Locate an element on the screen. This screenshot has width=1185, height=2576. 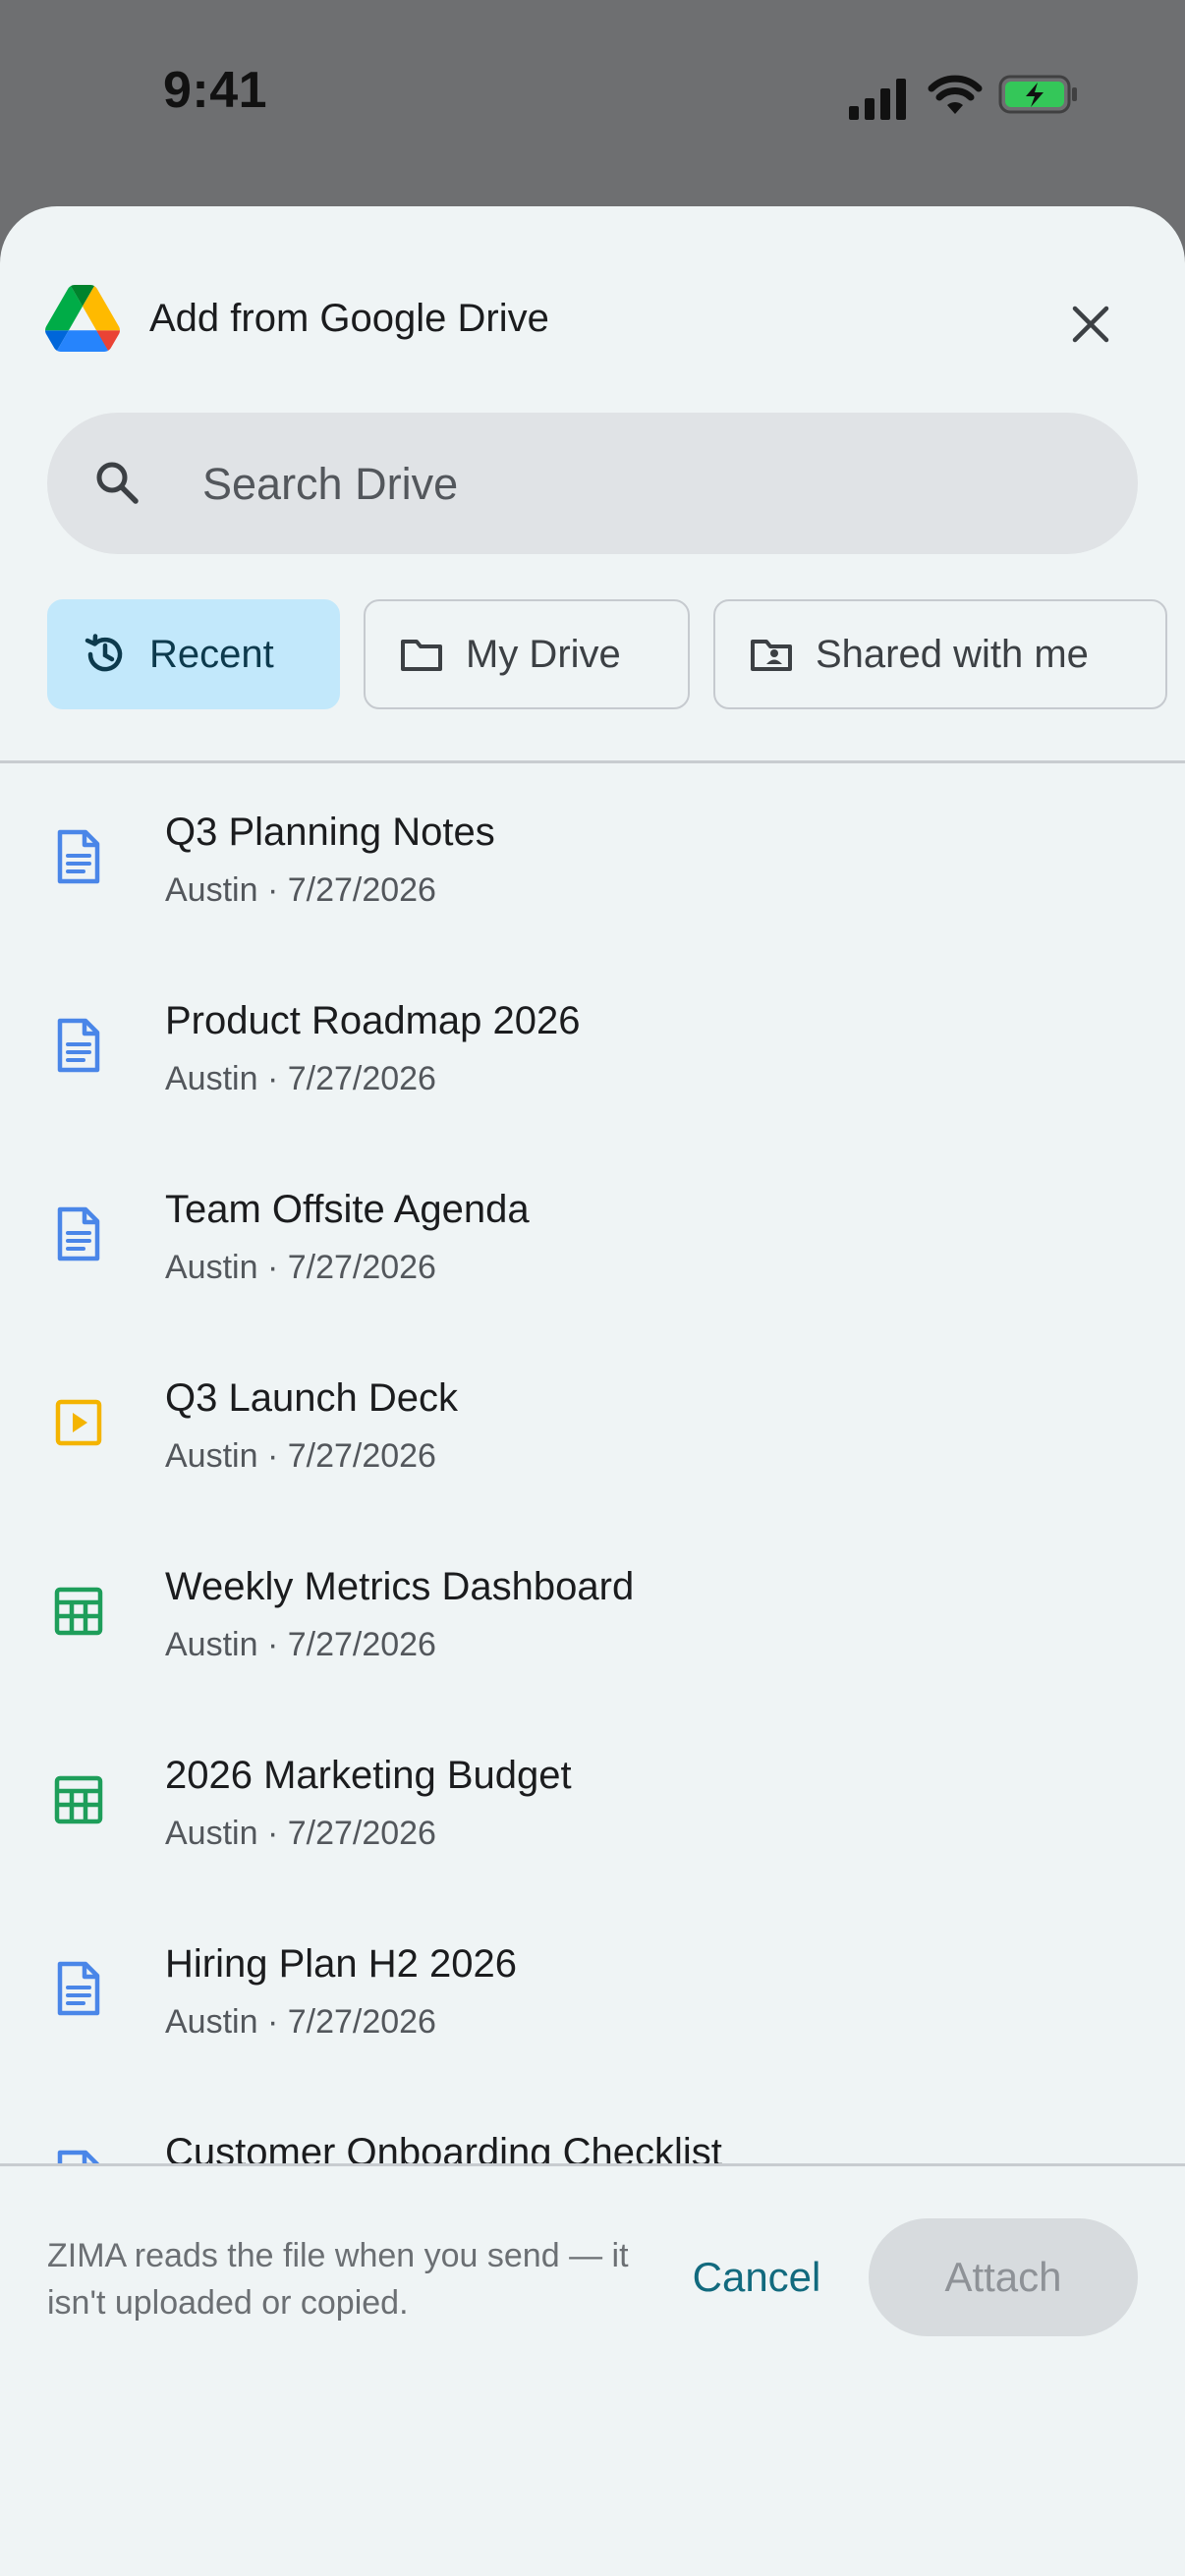
wifi-icon is located at coordinates (956, 94).